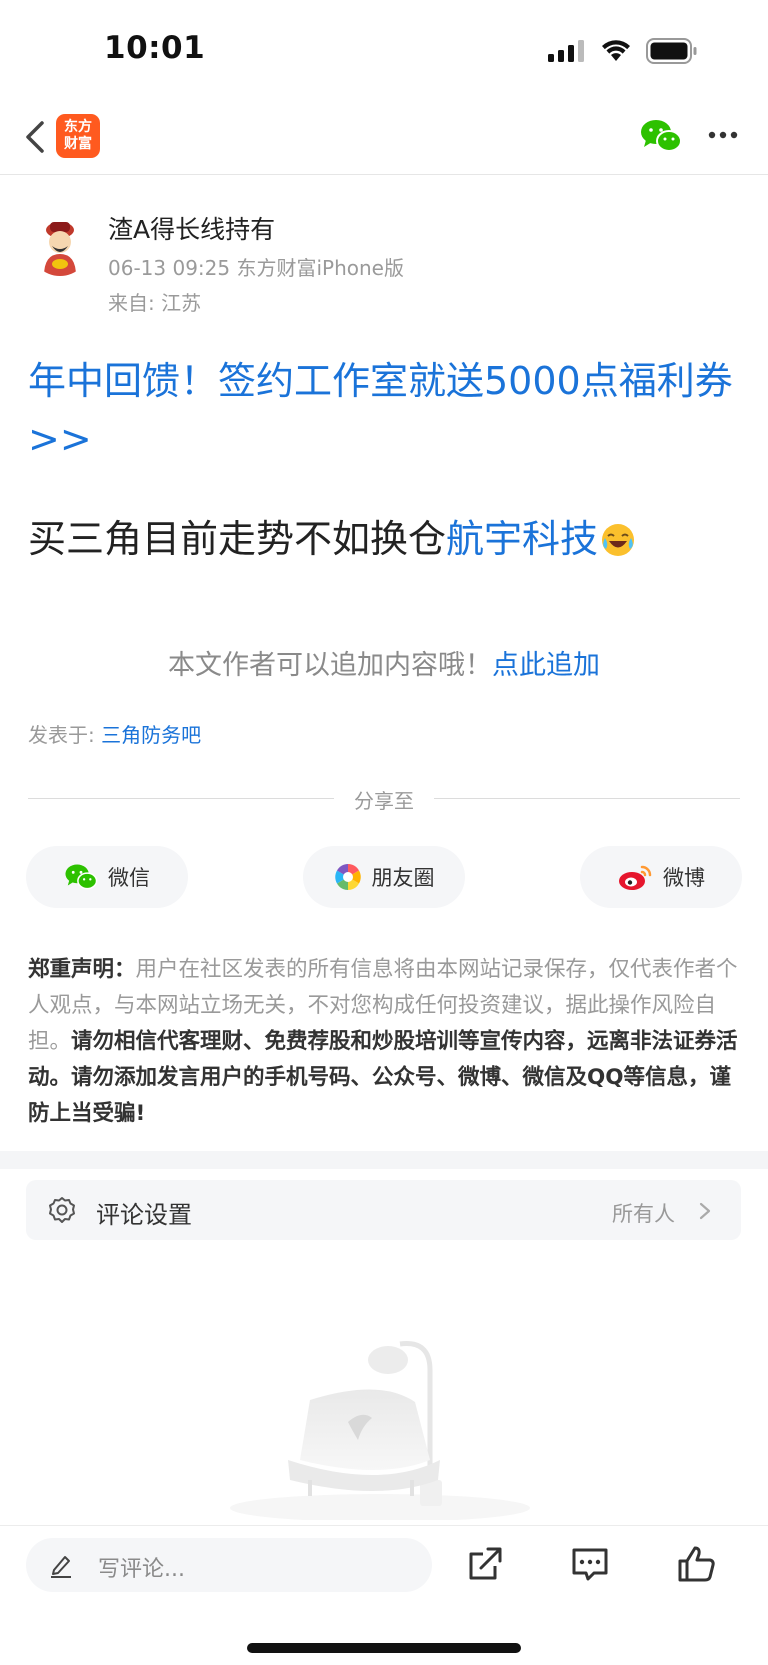 The width and height of the screenshot is (768, 1665). Describe the element at coordinates (590, 1564) in the screenshot. I see `comment-icon` at that location.